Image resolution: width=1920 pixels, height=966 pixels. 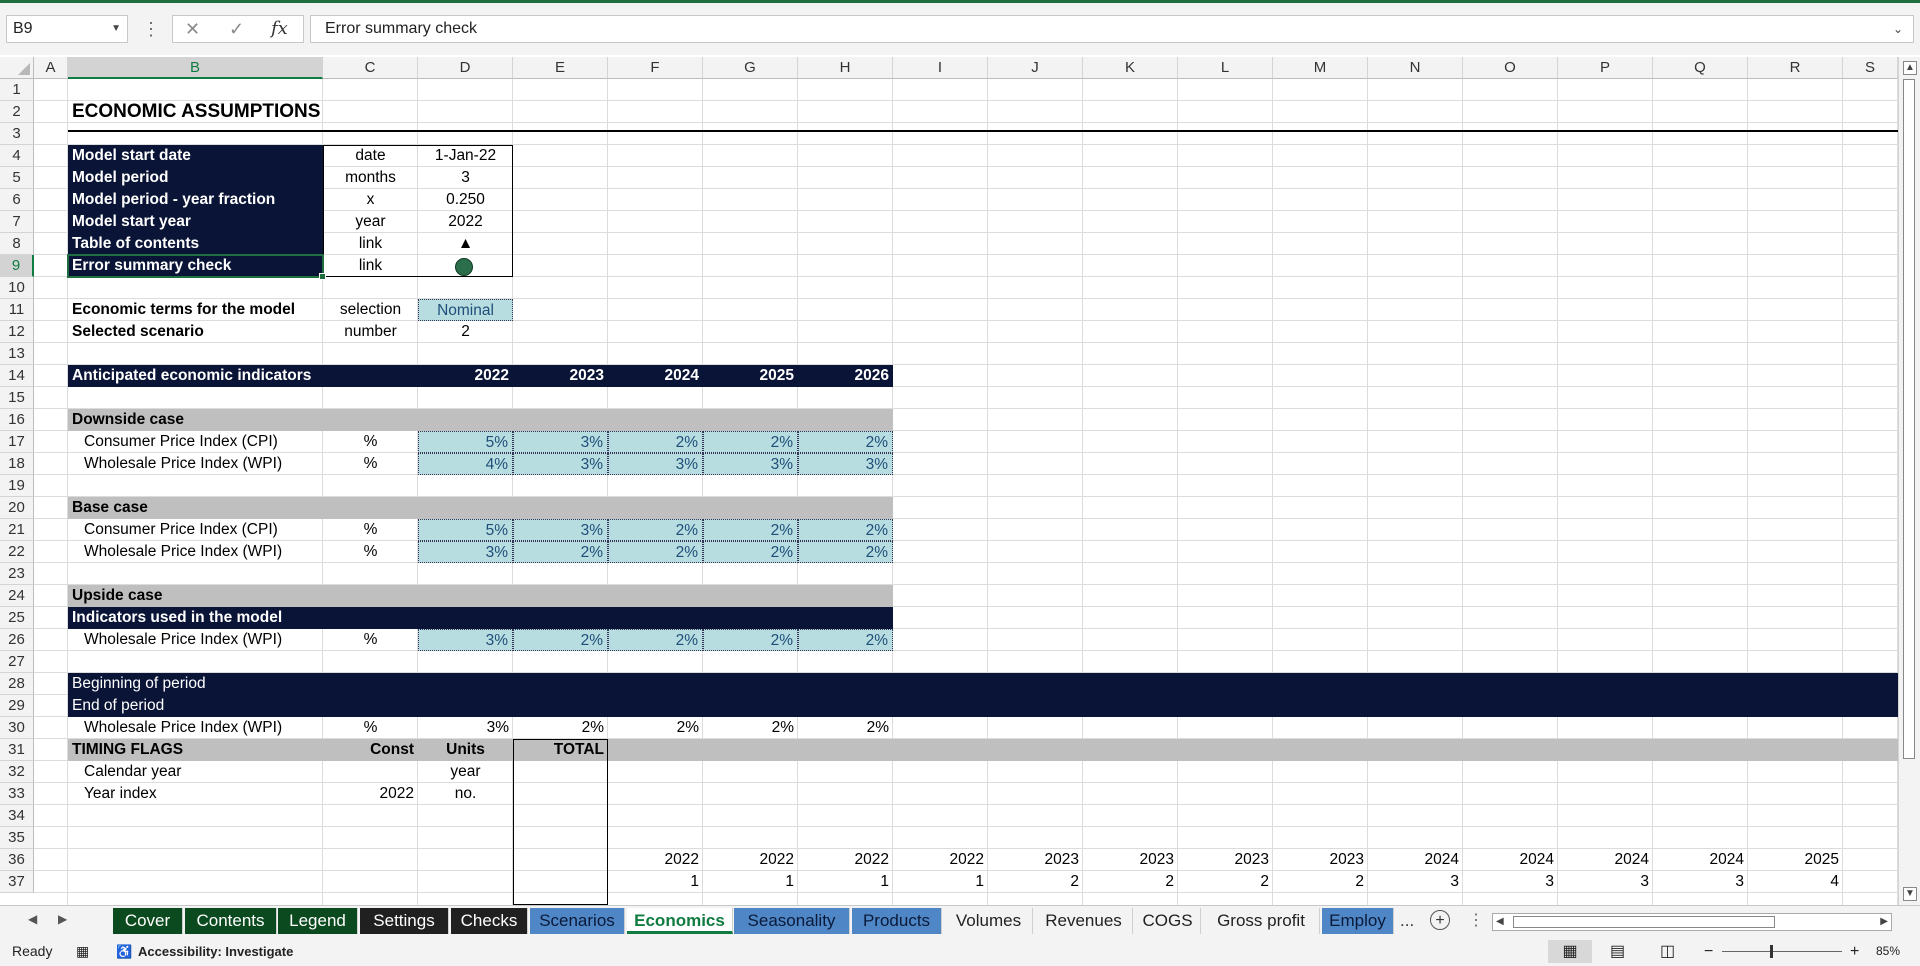 What do you see at coordinates (465, 68) in the screenshot?
I see `column-header-d: D` at bounding box center [465, 68].